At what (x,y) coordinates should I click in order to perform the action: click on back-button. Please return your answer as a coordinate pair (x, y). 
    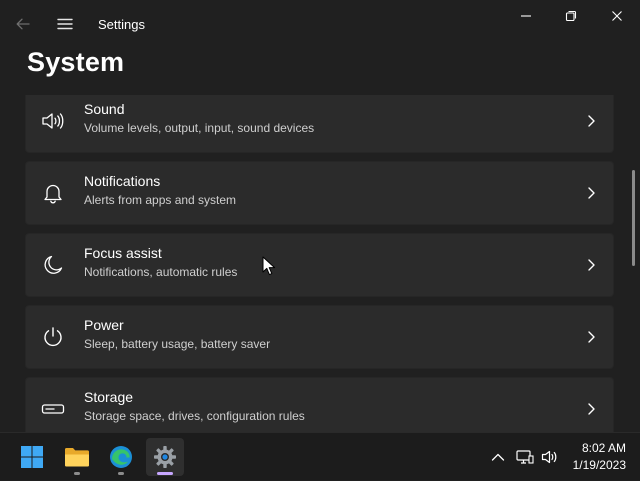
    Looking at the image, I should click on (23, 24).